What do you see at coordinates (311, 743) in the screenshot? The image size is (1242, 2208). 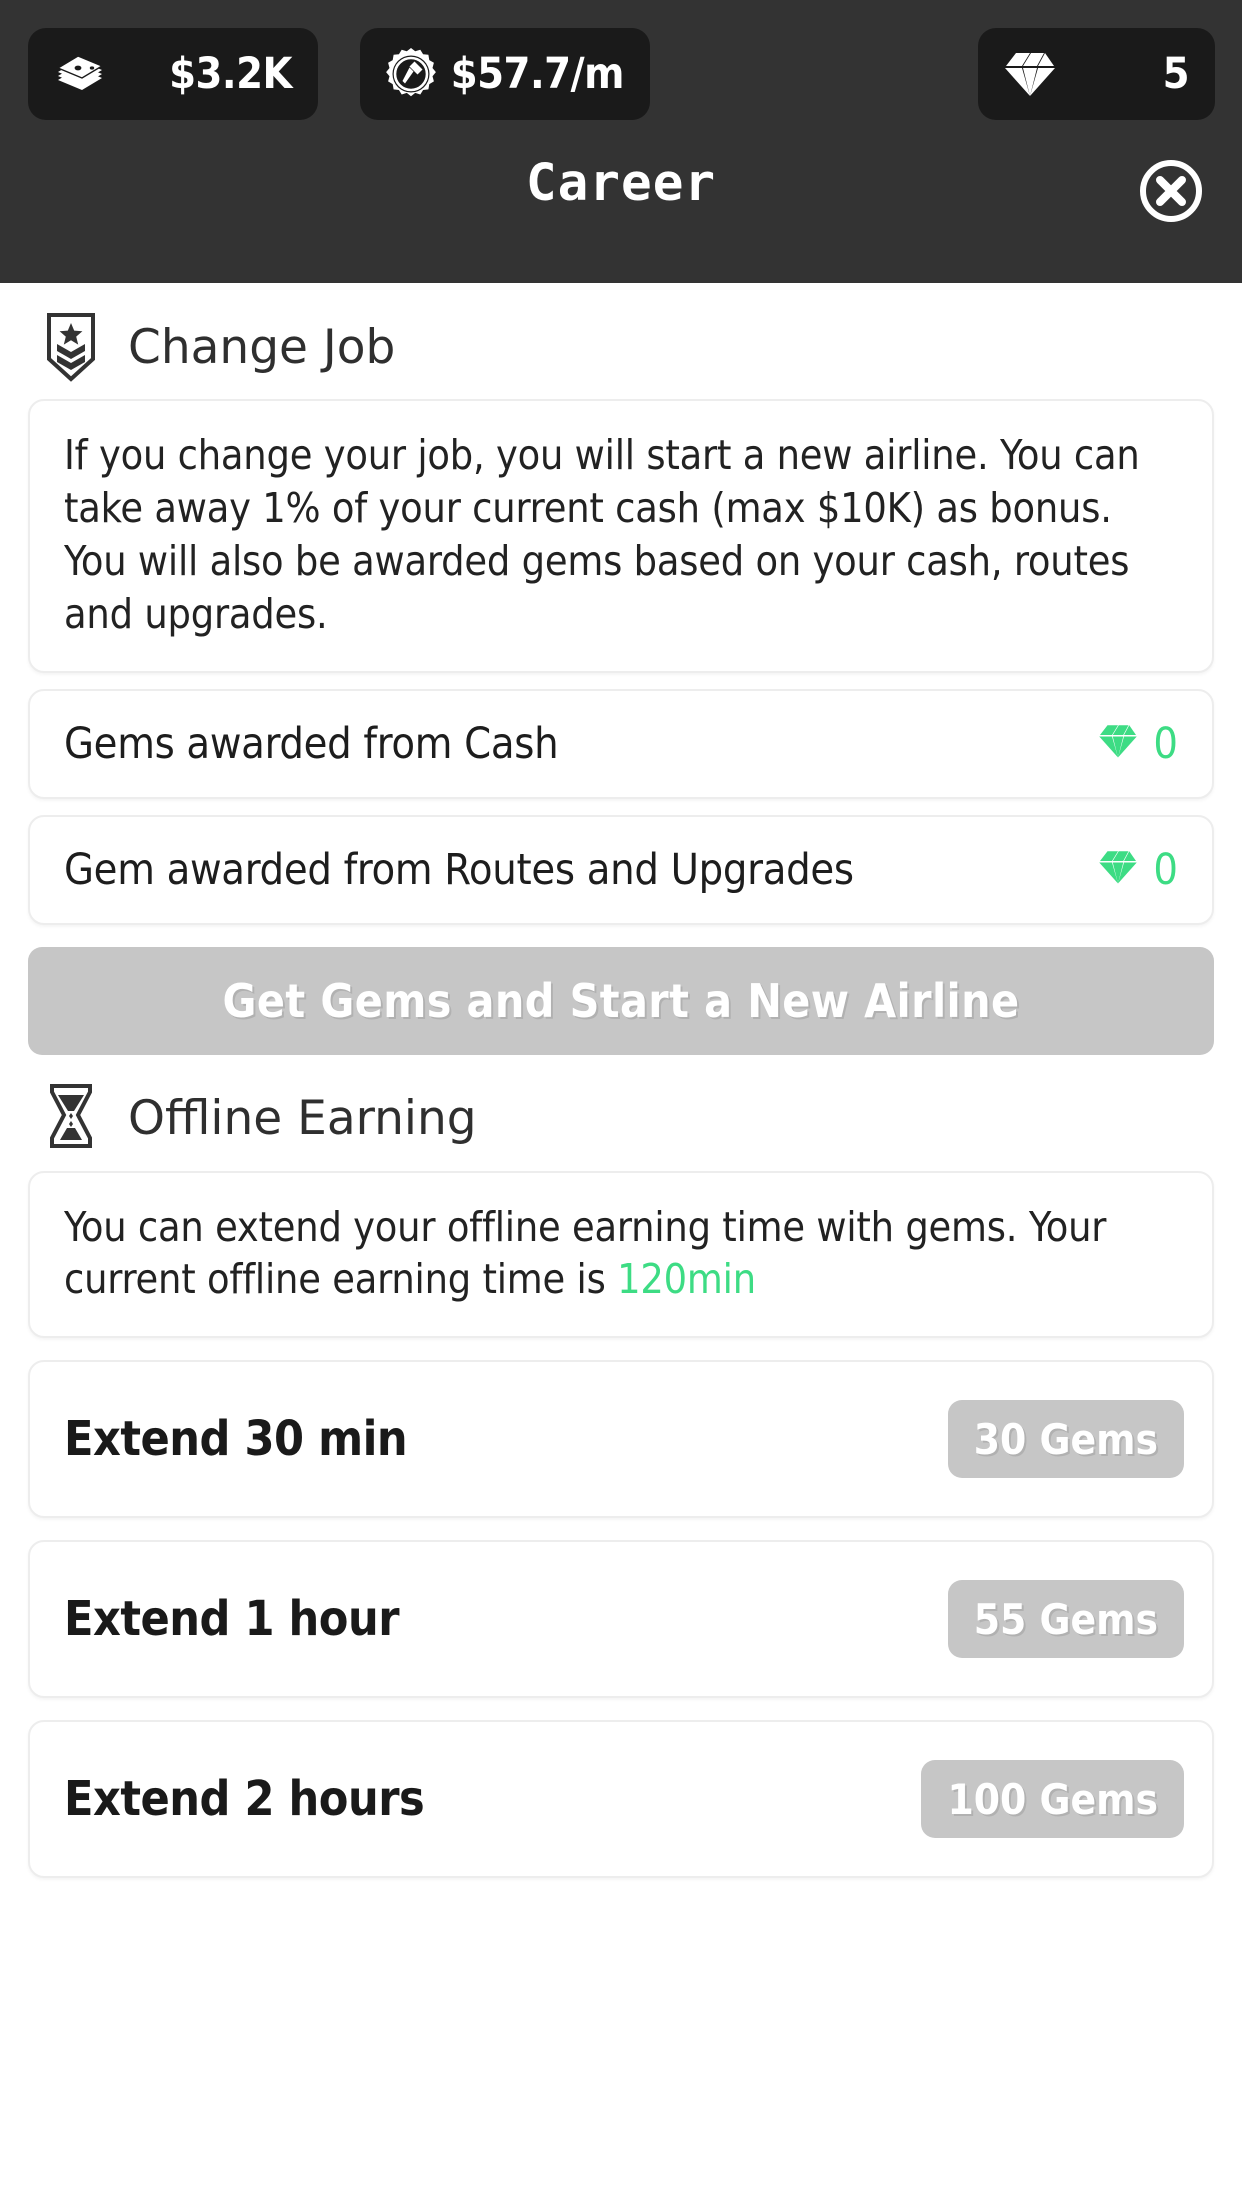 I see `gems-from-cash-label: Gems awarded from Cash` at bounding box center [311, 743].